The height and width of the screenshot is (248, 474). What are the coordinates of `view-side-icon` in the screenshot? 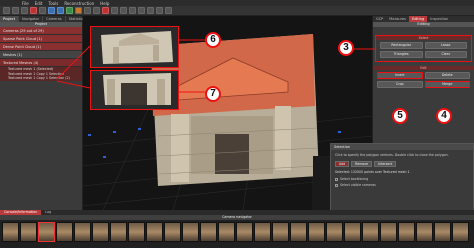 It's located at (132, 10).